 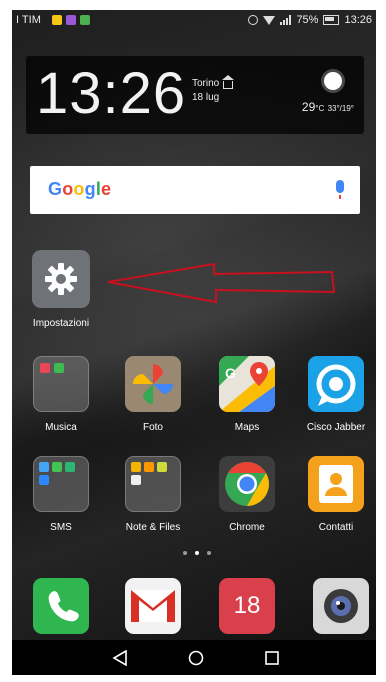 What do you see at coordinates (336, 384) in the screenshot?
I see `cisco-jabber-icon` at bounding box center [336, 384].